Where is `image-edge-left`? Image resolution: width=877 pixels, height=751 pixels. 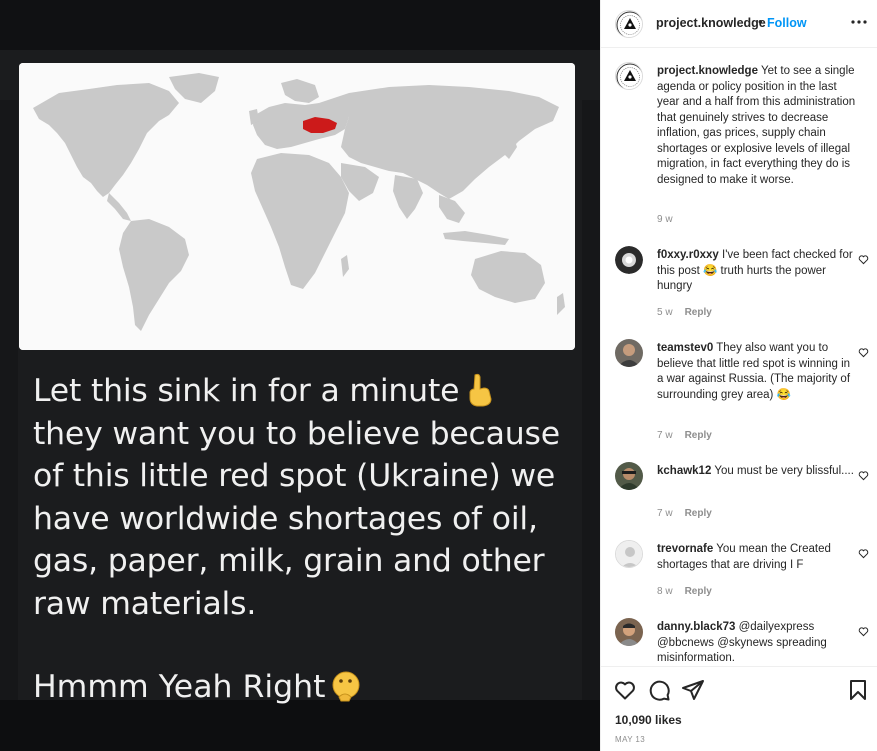 image-edge-left is located at coordinates (9, 425).